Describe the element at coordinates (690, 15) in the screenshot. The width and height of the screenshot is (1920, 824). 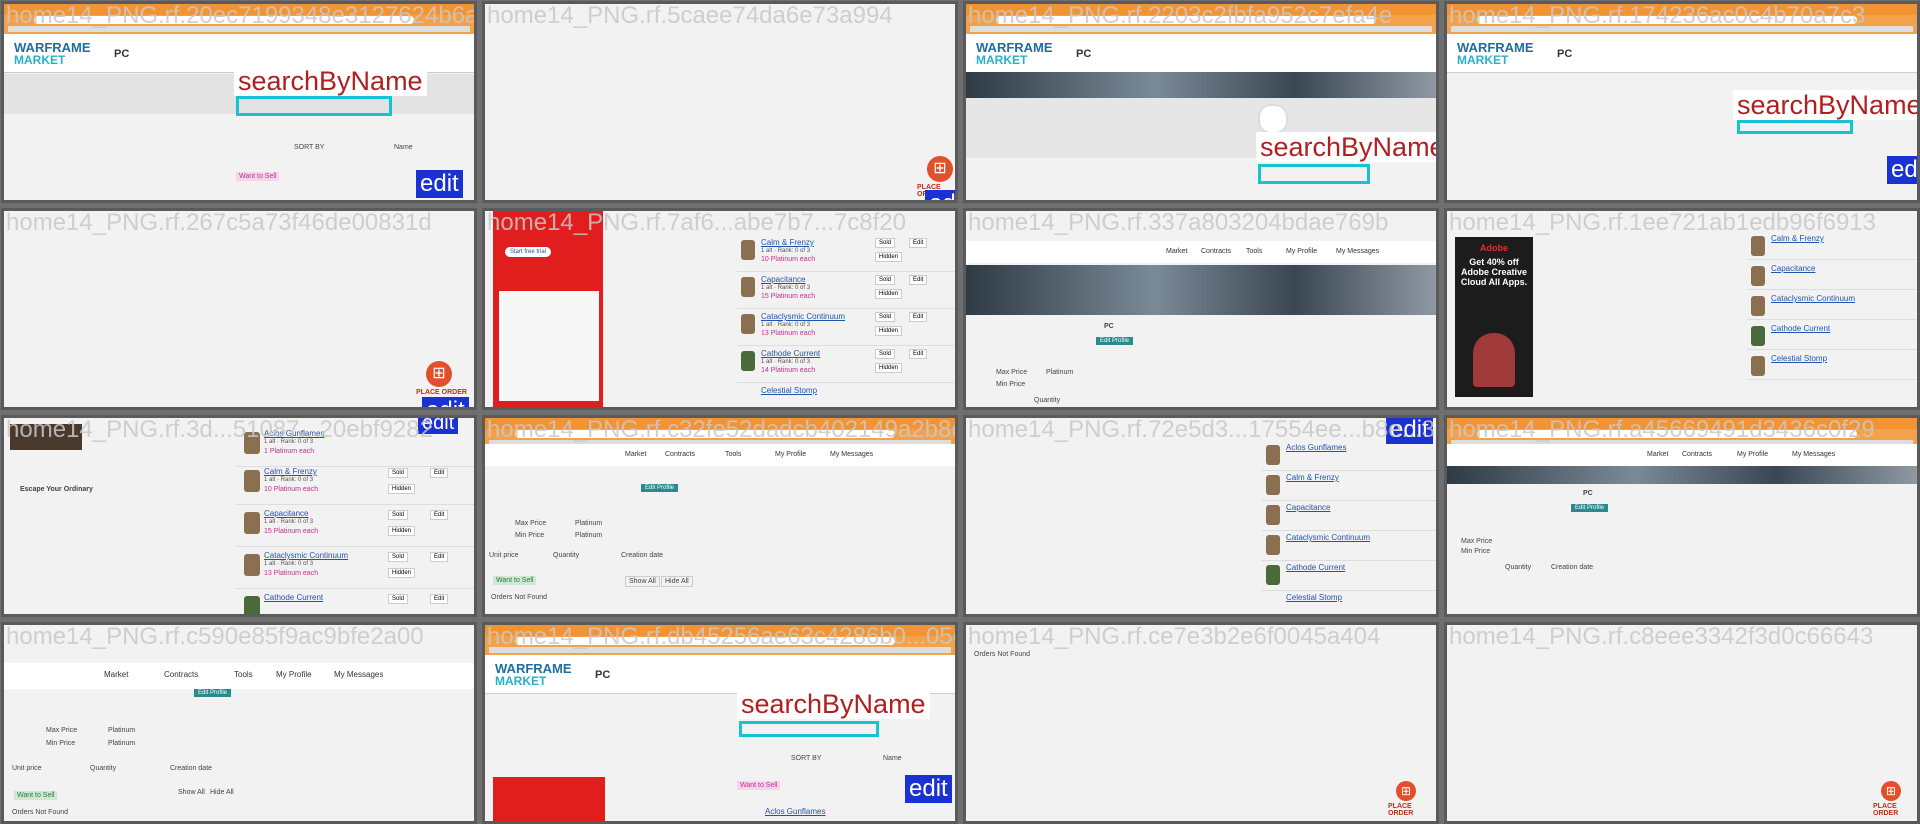
I see `tile-caption: home14_PNG.rf.5caee74da6e73a994` at that location.